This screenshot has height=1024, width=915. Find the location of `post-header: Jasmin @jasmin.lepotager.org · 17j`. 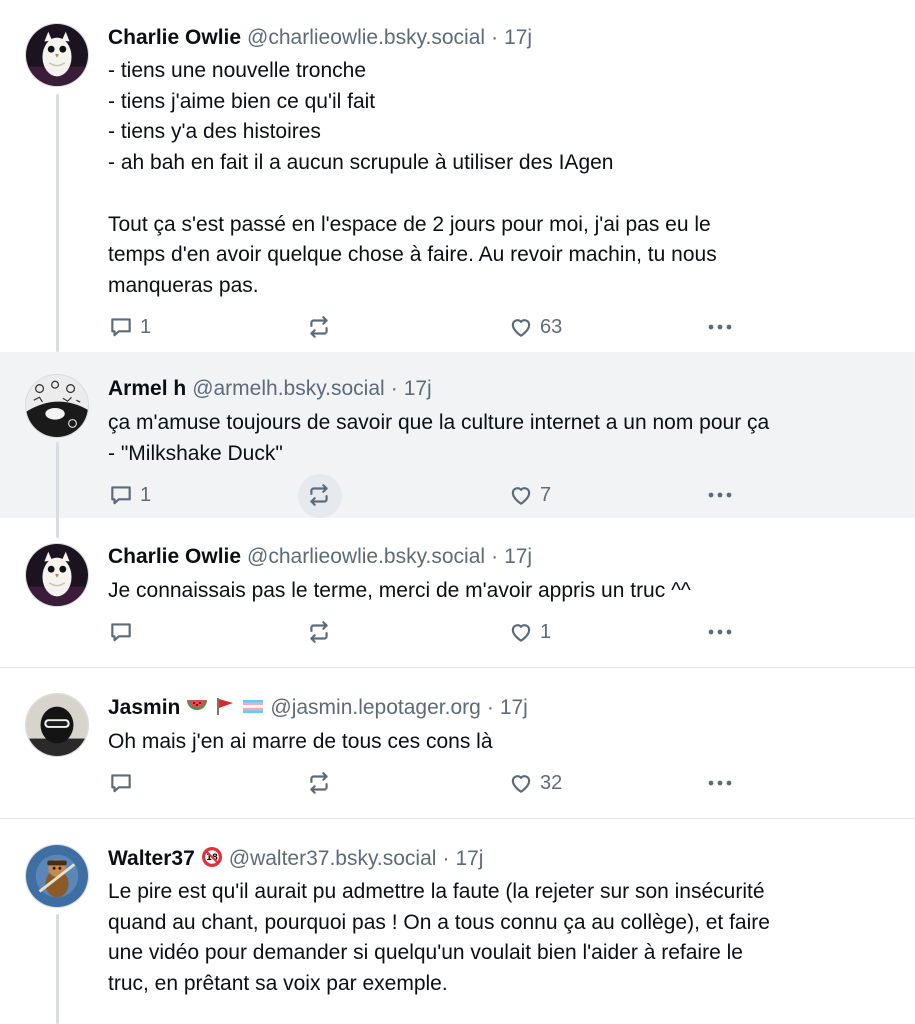

post-header: Jasmin @jasmin.lepotager.org · 17j is located at coordinates (318, 709).